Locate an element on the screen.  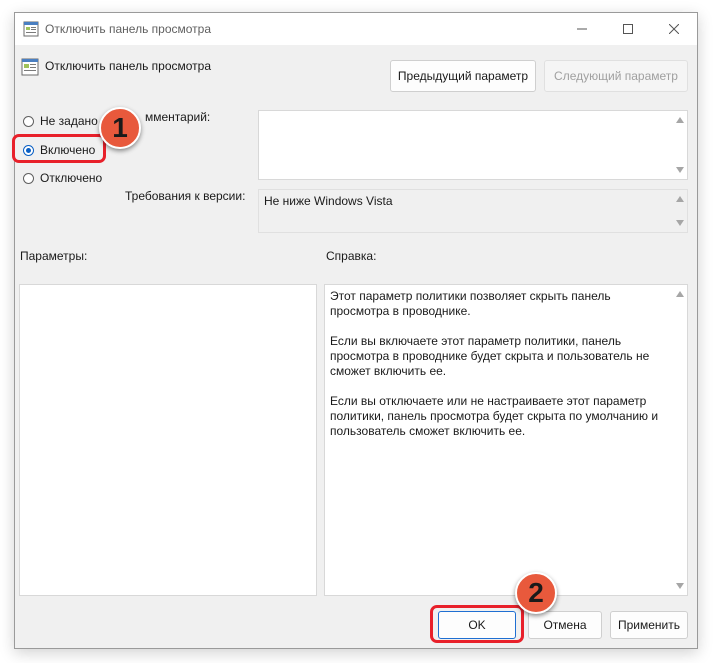
comment-scrollbar is located at coordinates (679, 145).